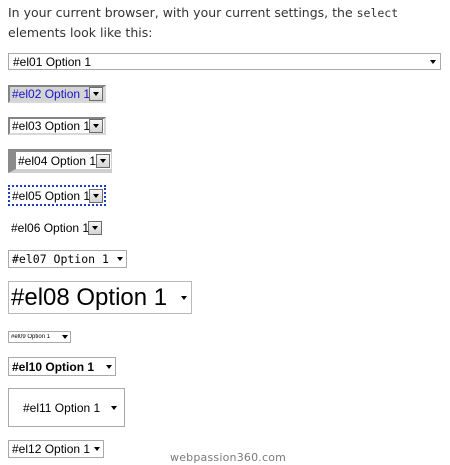 This screenshot has width=450, height=465. I want to click on select-el09: #el09 Option 1, so click(39, 337).